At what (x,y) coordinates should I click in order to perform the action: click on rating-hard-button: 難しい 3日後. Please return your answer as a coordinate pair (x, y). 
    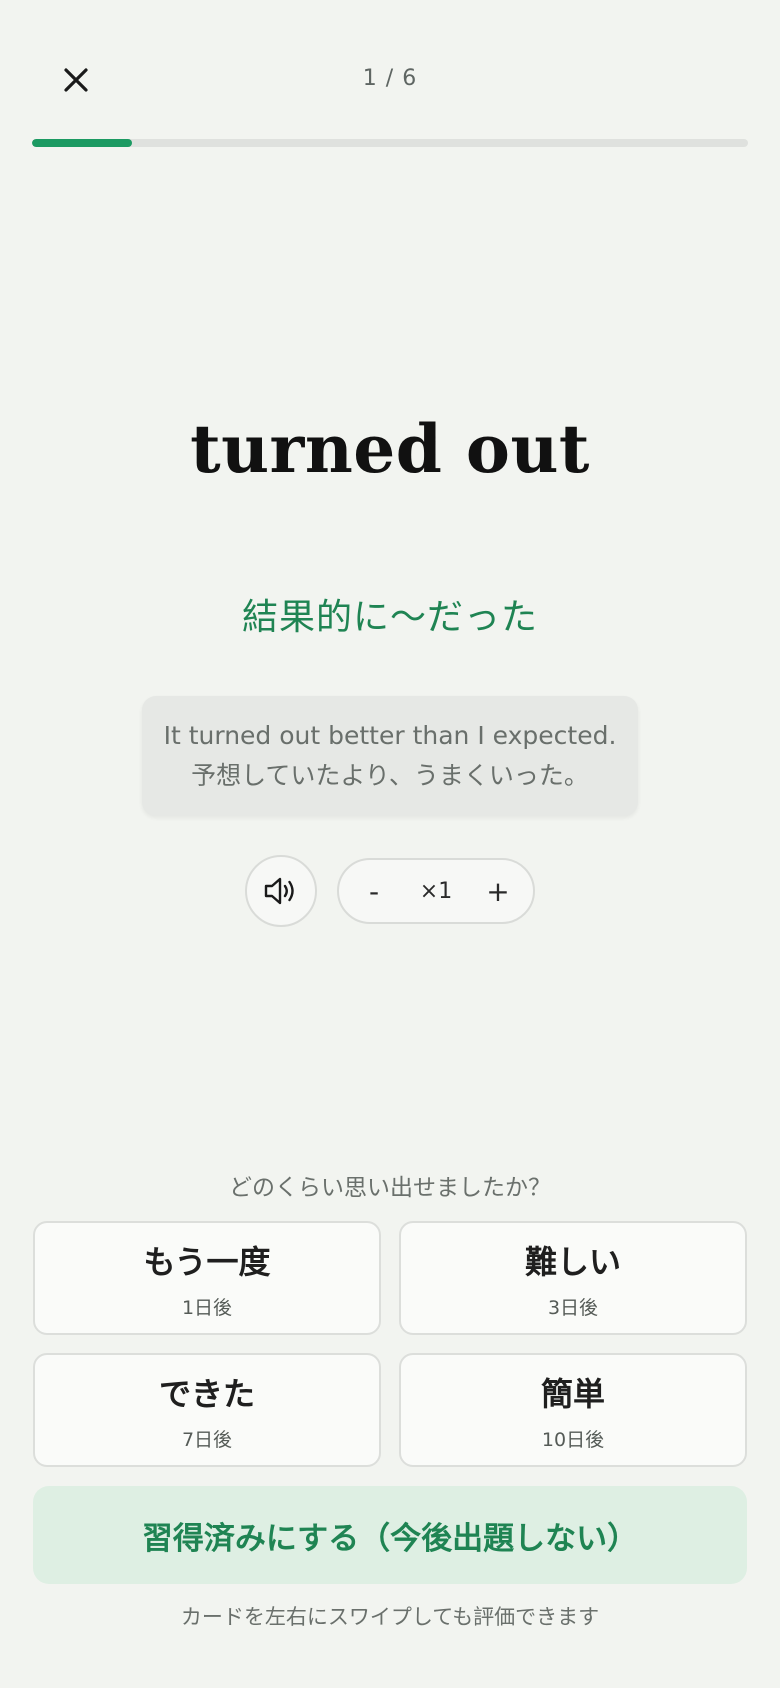
    Looking at the image, I should click on (573, 1278).